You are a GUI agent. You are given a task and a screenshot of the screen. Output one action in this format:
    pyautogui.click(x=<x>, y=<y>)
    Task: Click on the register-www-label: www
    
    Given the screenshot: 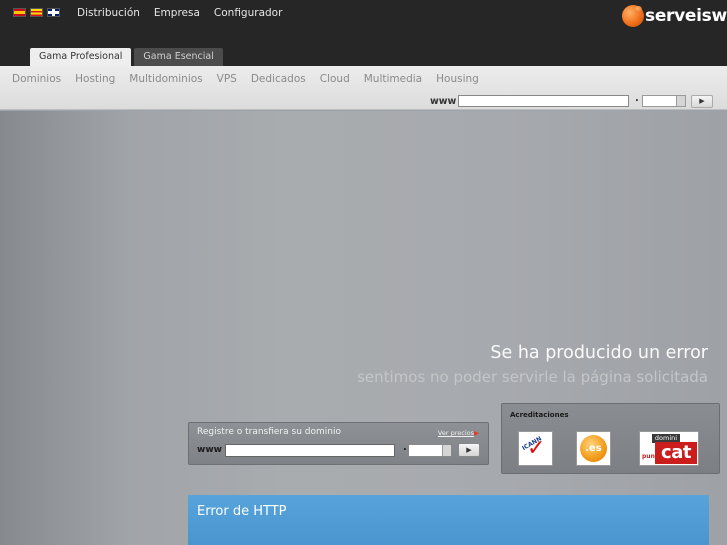 What is the action you would take?
    pyautogui.click(x=209, y=450)
    